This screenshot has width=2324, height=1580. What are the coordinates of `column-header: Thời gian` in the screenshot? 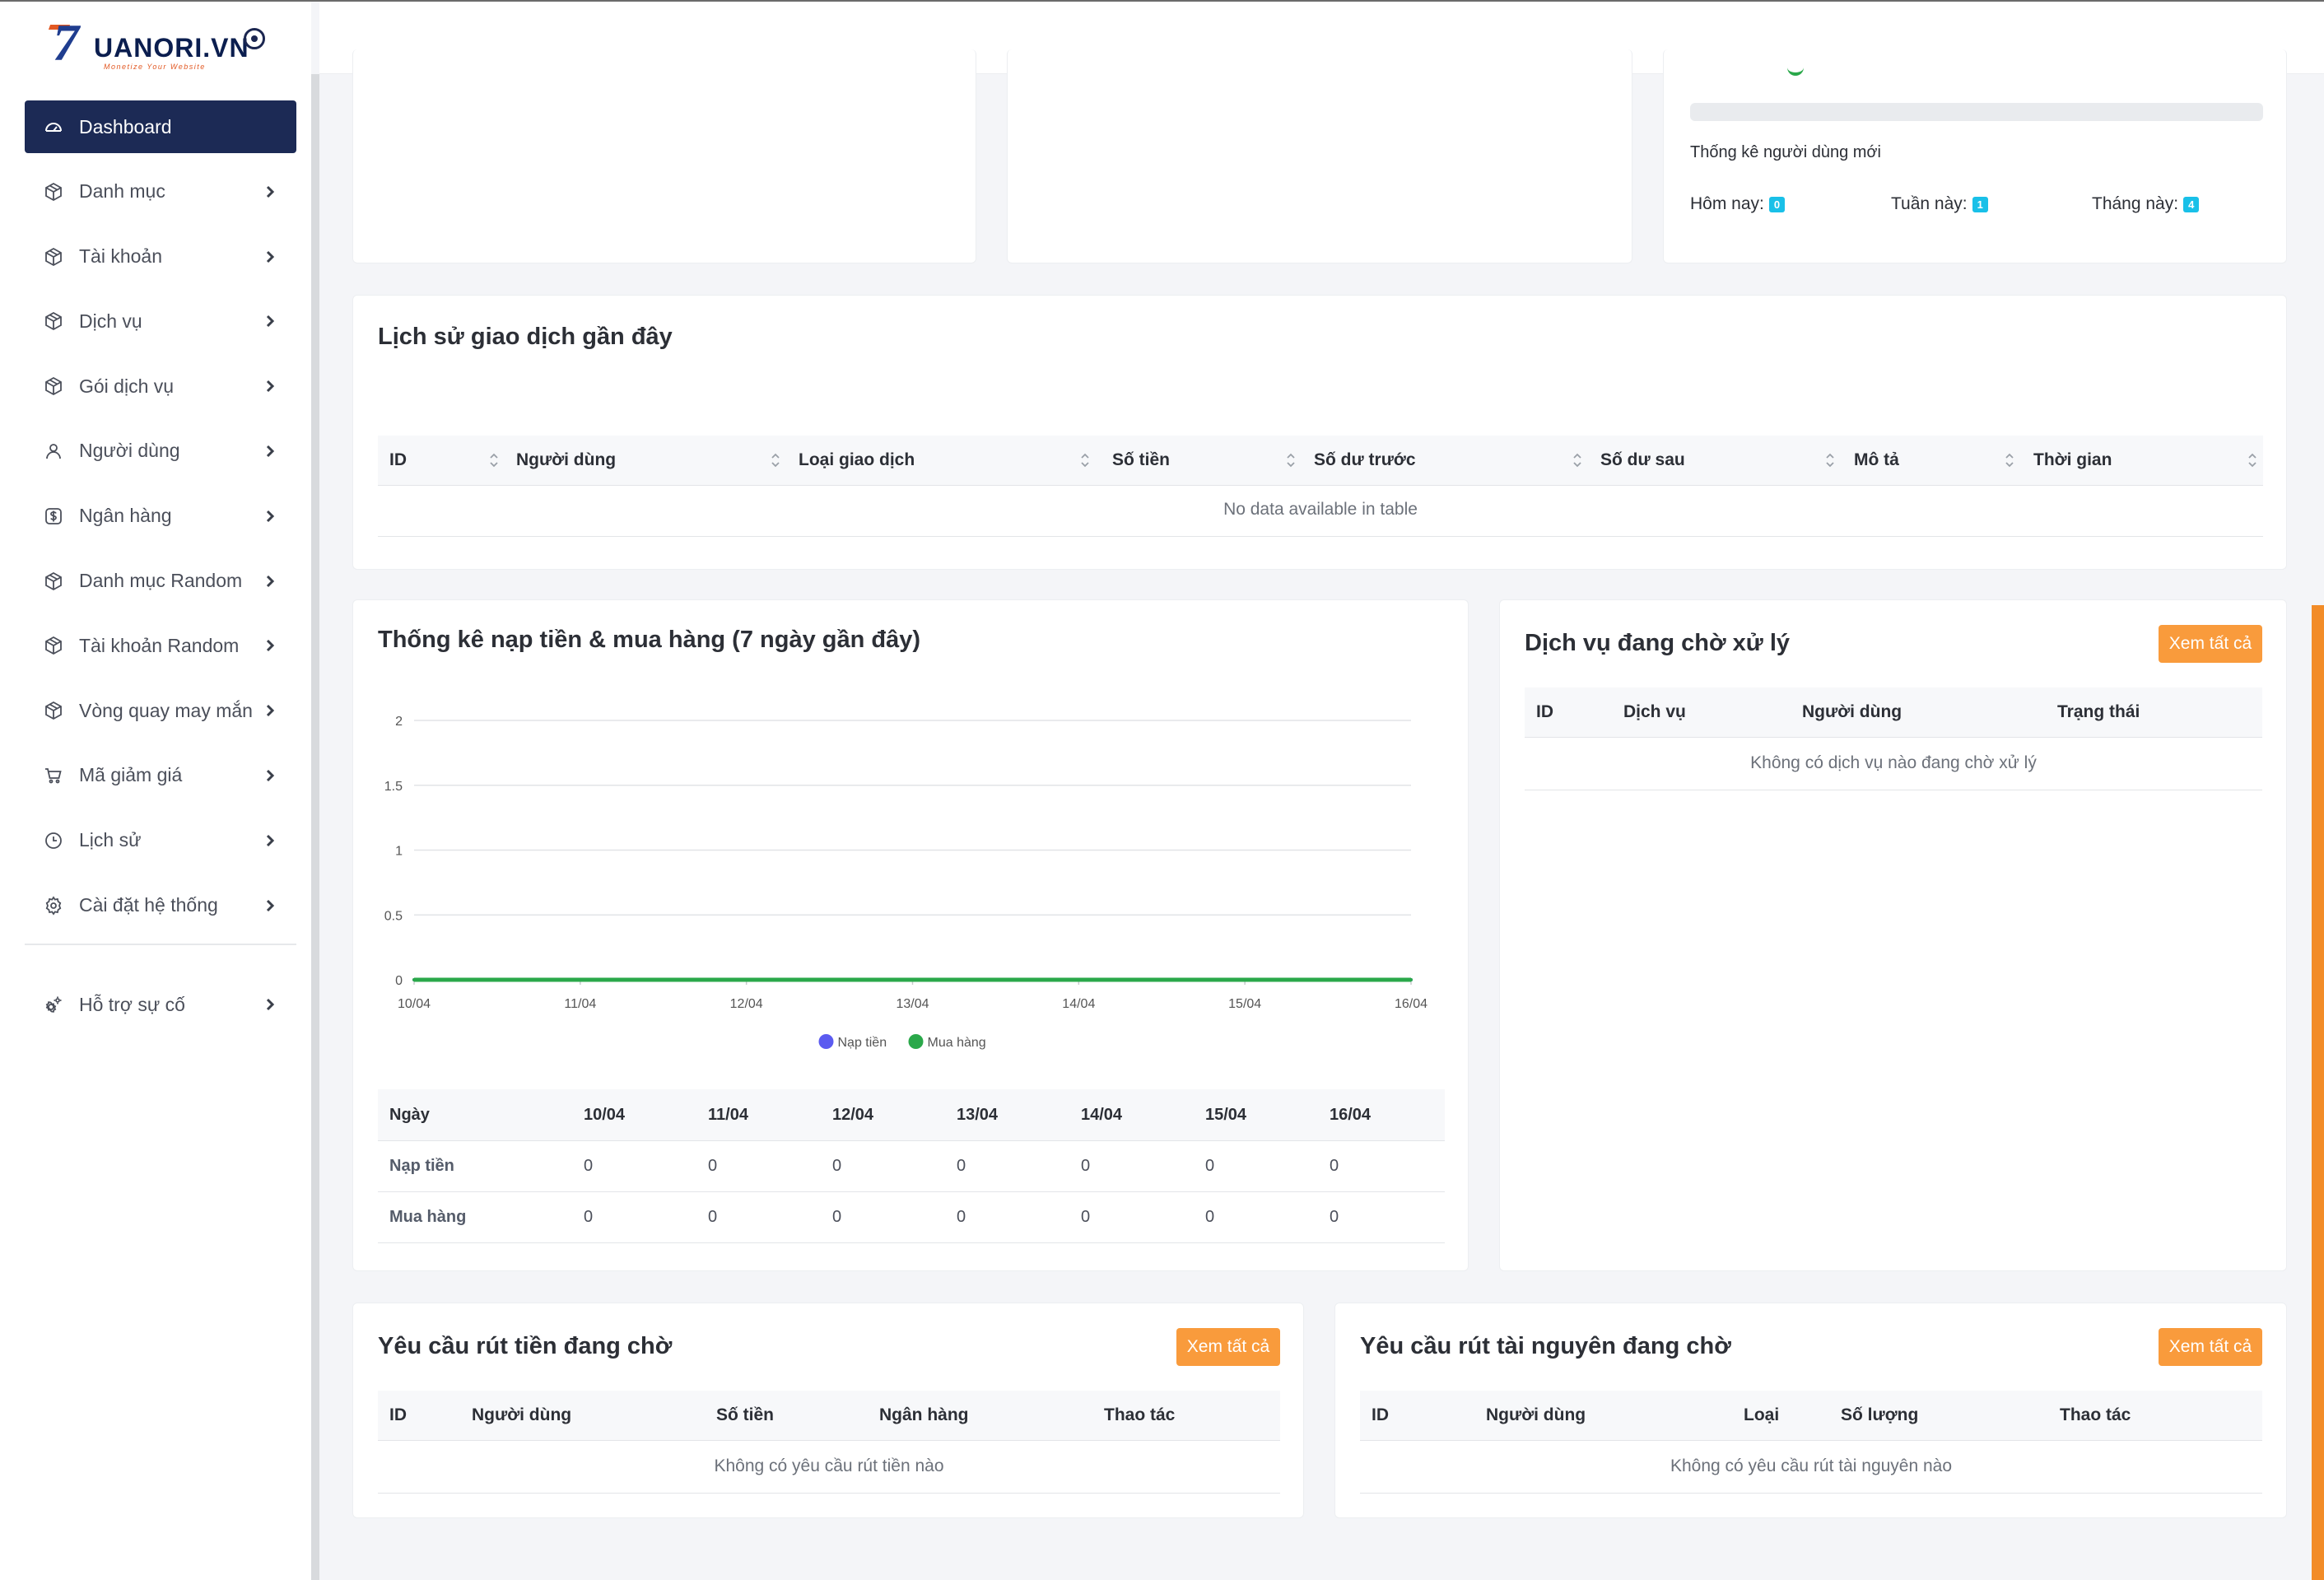 It's located at (2072, 460).